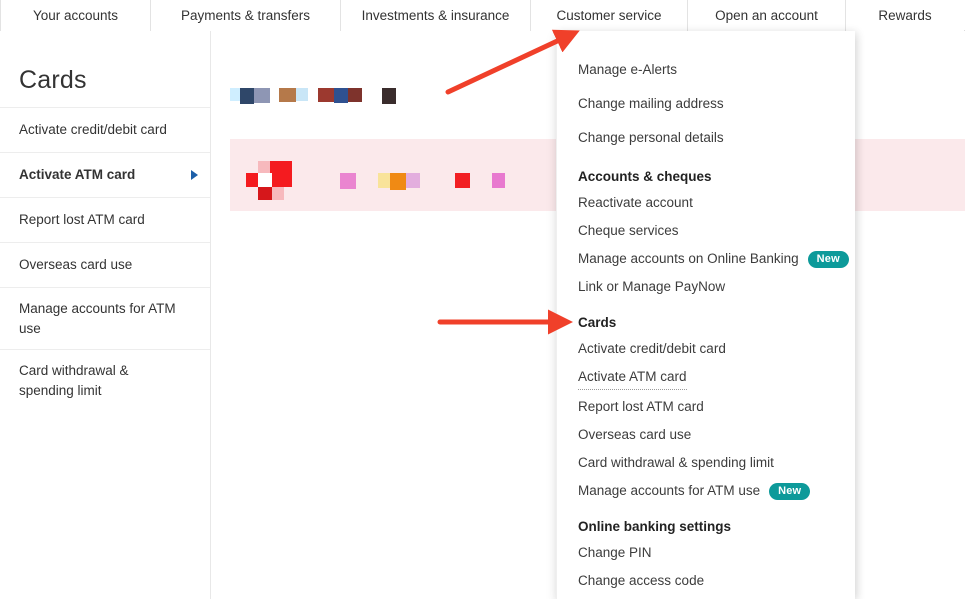 The height and width of the screenshot is (599, 965). Describe the element at coordinates (767, 15) in the screenshot. I see `nav-tab-open-an-account: Open an account` at that location.